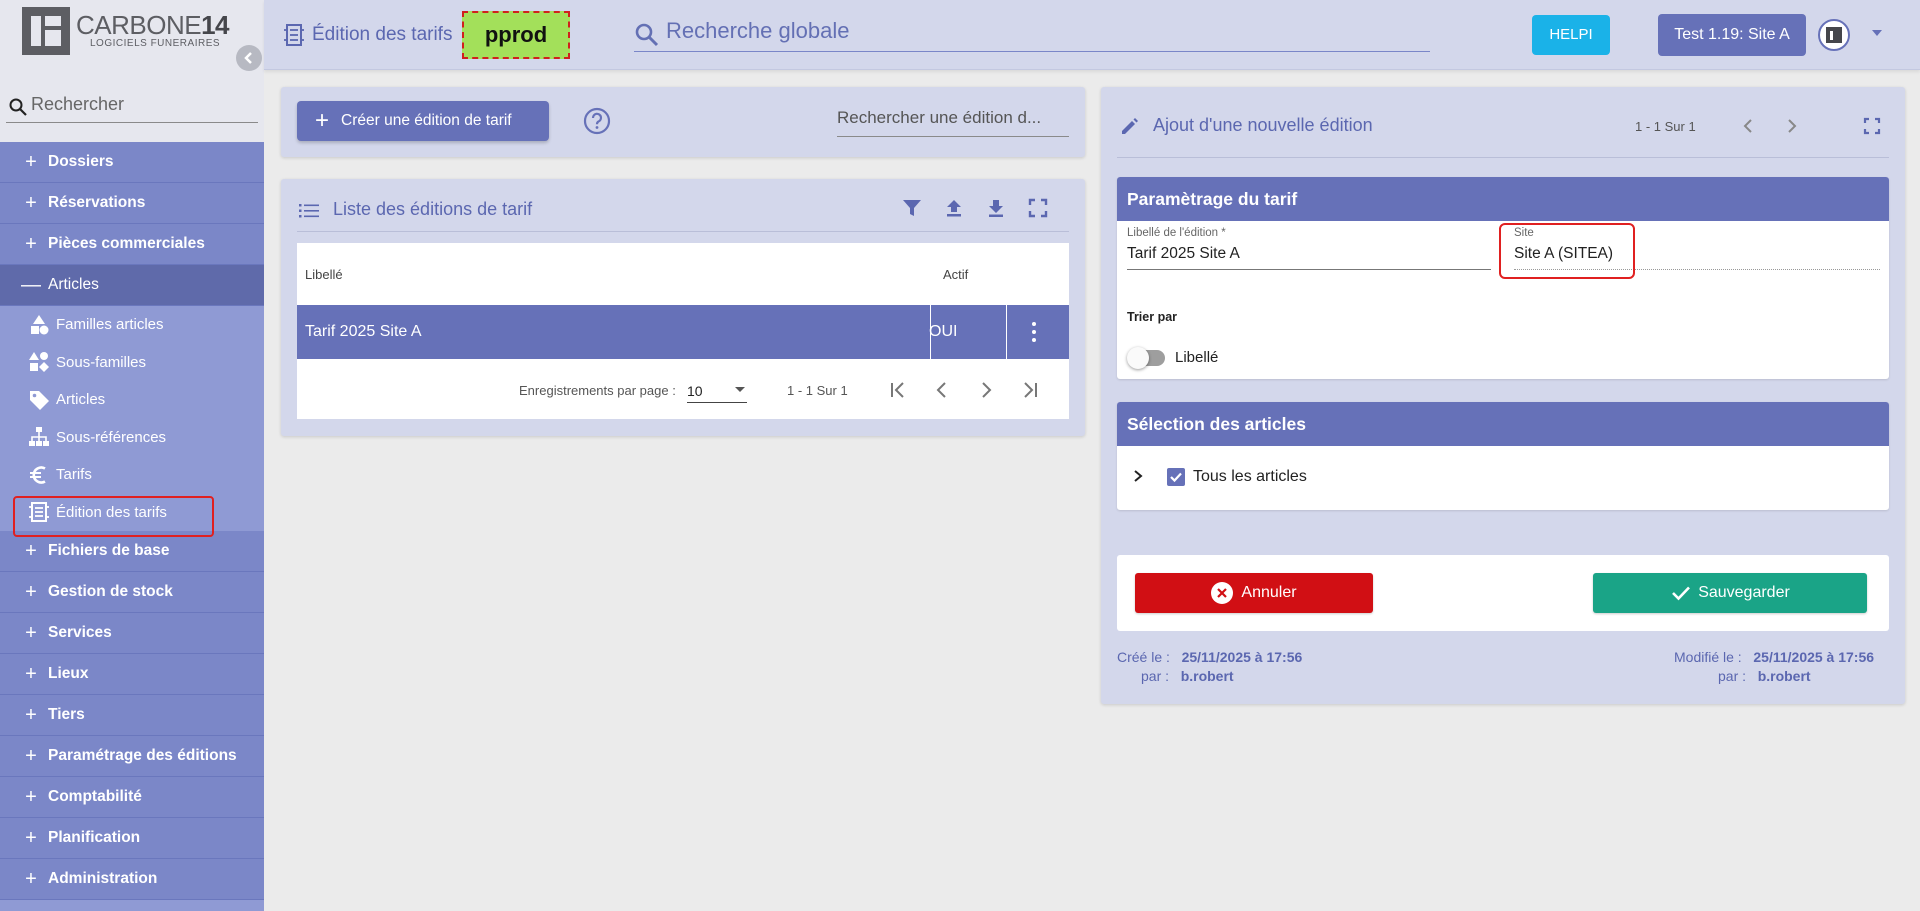 This screenshot has height=911, width=1920. I want to click on sidebar-subitem-tarifs: Tarifs, so click(132, 475).